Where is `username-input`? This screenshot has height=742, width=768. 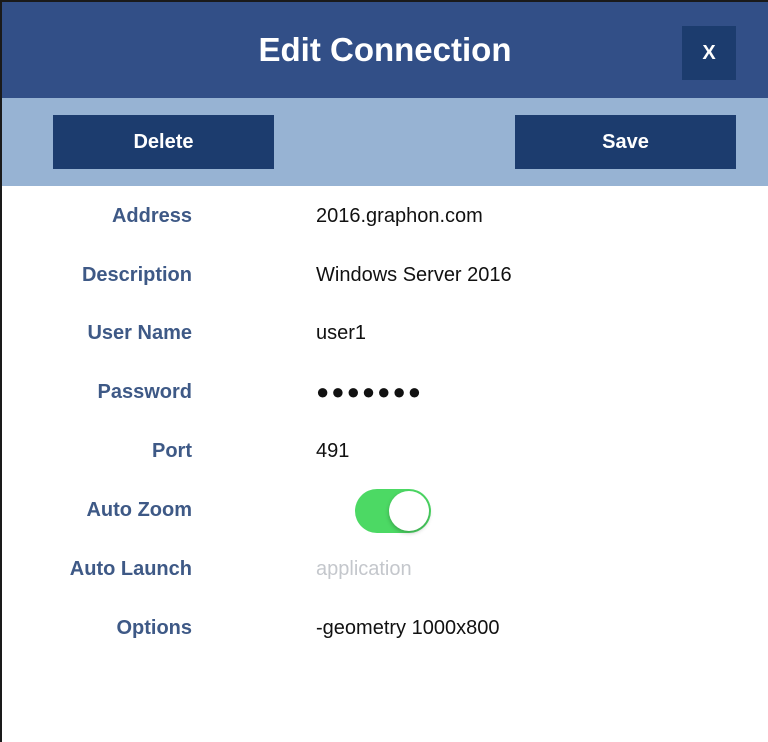
username-input is located at coordinates (526, 333).